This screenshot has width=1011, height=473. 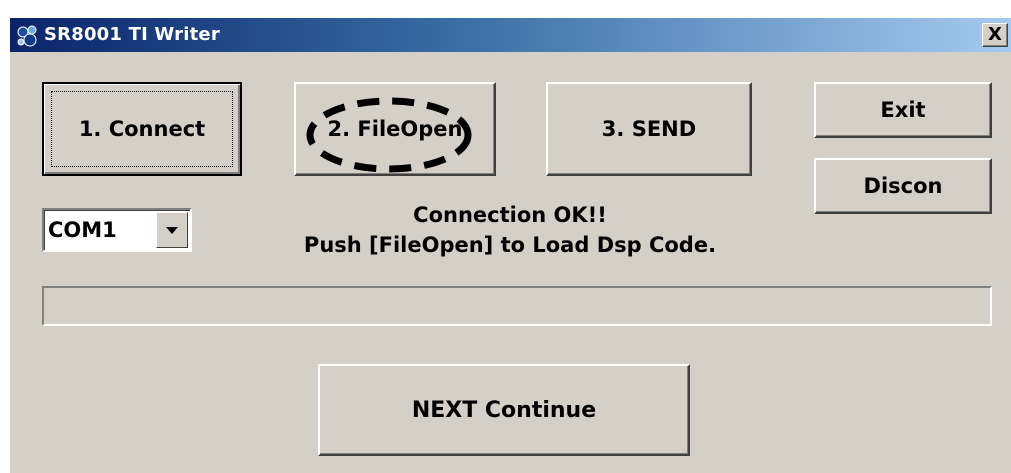 I want to click on next-continue-button: NEXT Continue, so click(x=504, y=410).